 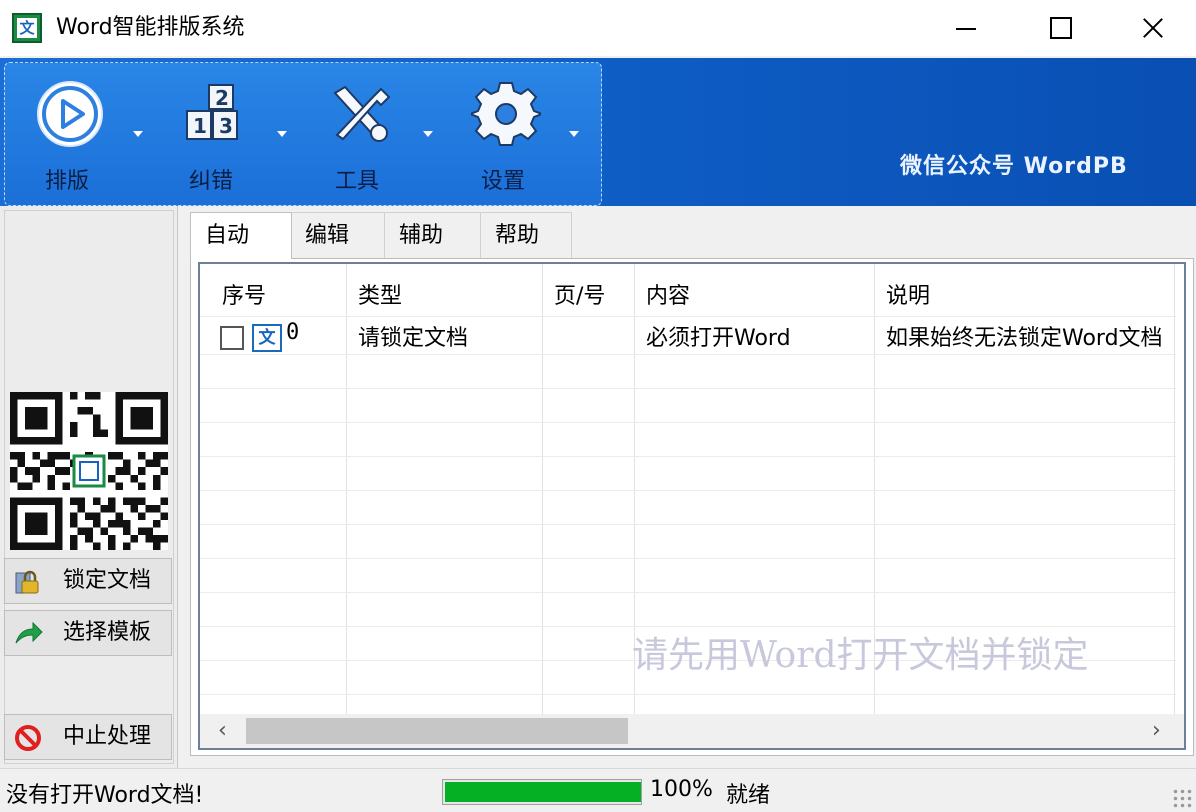 I want to click on document-icon: 文, so click(x=267, y=338).